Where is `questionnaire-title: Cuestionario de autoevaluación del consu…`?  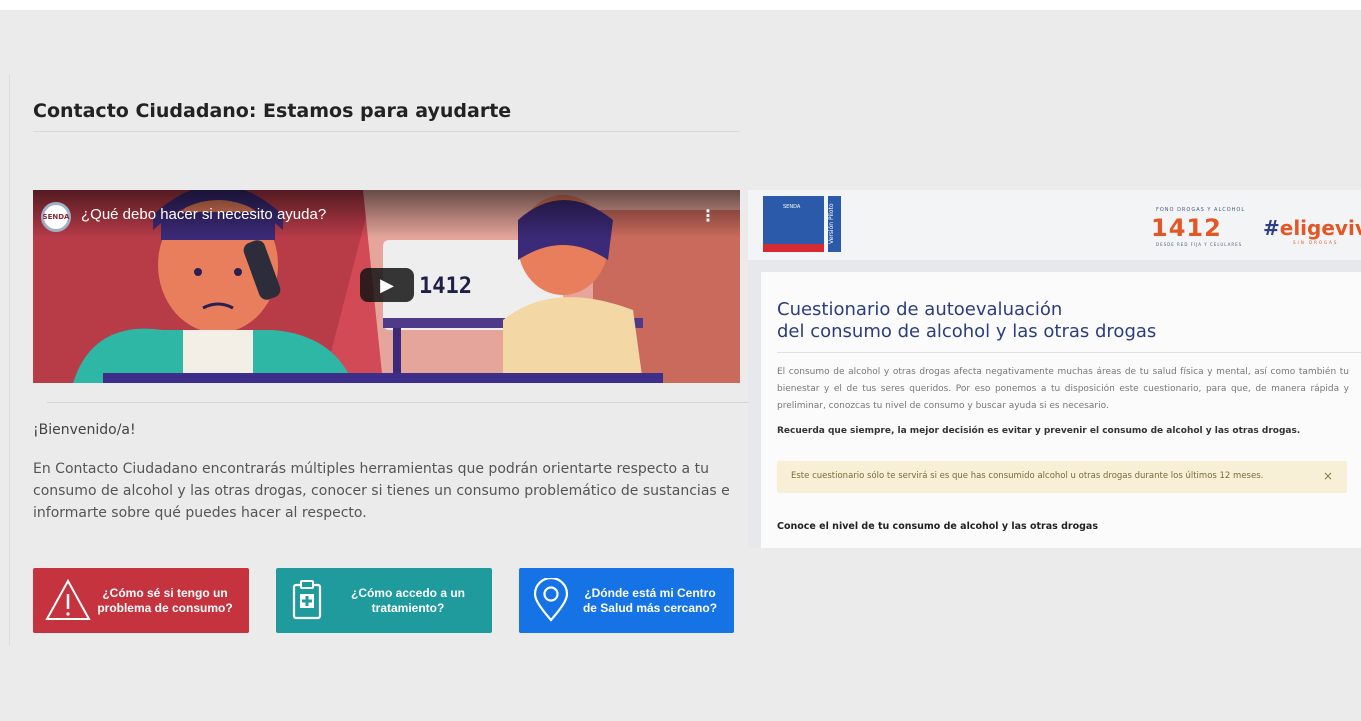 questionnaire-title: Cuestionario de autoevaluación del consu… is located at coordinates (967, 320).